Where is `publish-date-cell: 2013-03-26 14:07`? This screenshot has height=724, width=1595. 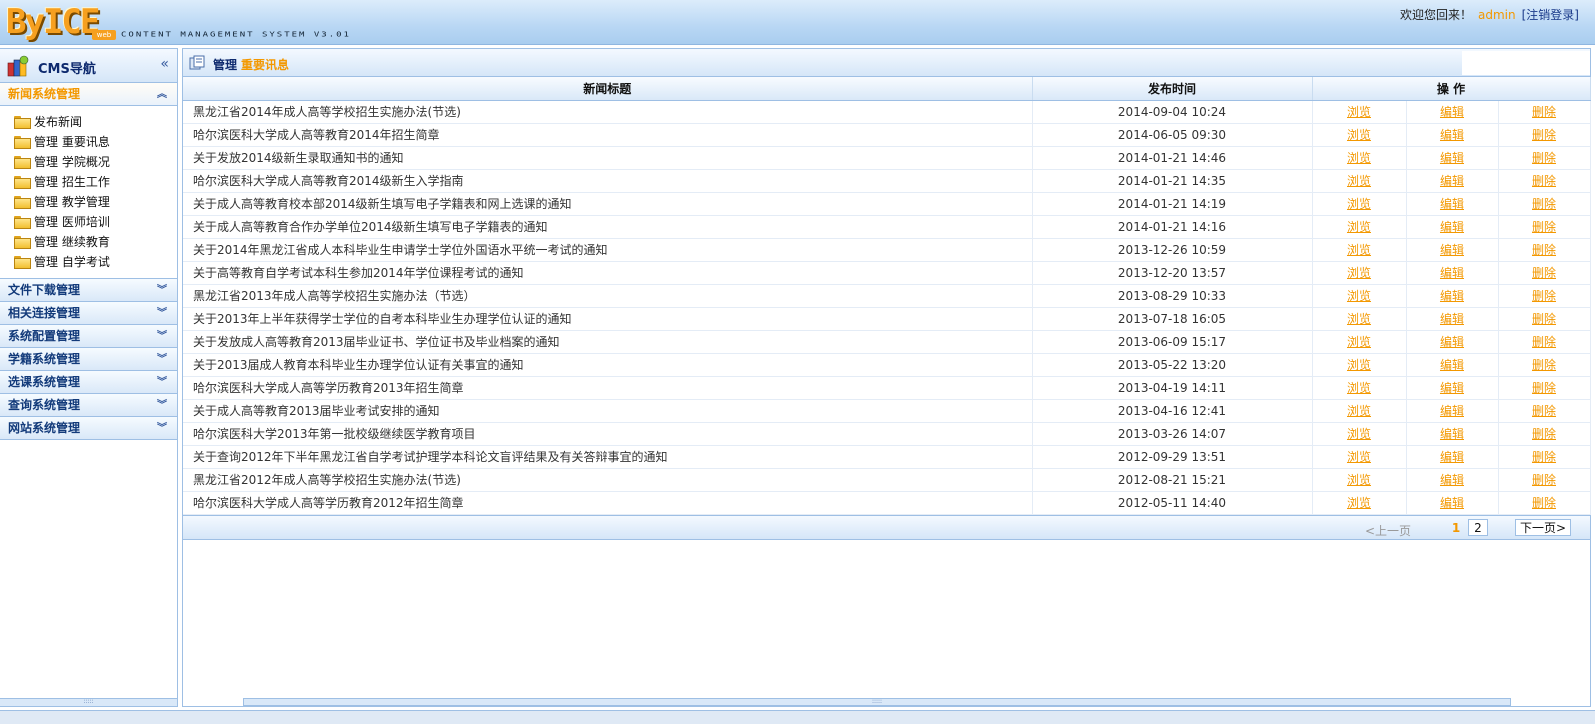
publish-date-cell: 2013-03-26 14:07 is located at coordinates (1172, 434).